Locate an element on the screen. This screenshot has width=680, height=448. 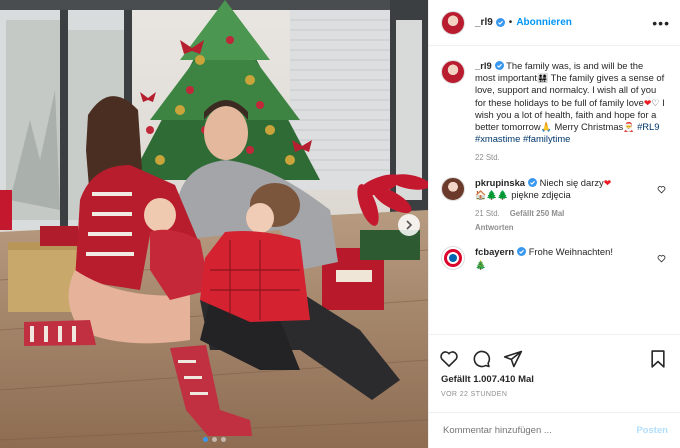
hashtag-link: #RL9 is located at coordinates (648, 126).